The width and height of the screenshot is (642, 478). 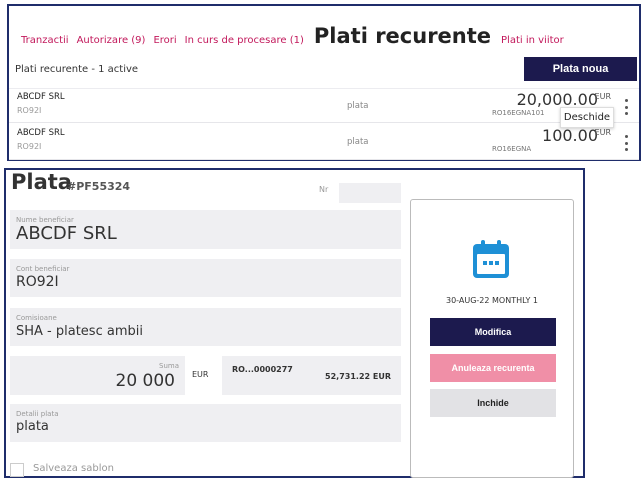 What do you see at coordinates (169, 366) in the screenshot?
I see `field-label: Suma` at bounding box center [169, 366].